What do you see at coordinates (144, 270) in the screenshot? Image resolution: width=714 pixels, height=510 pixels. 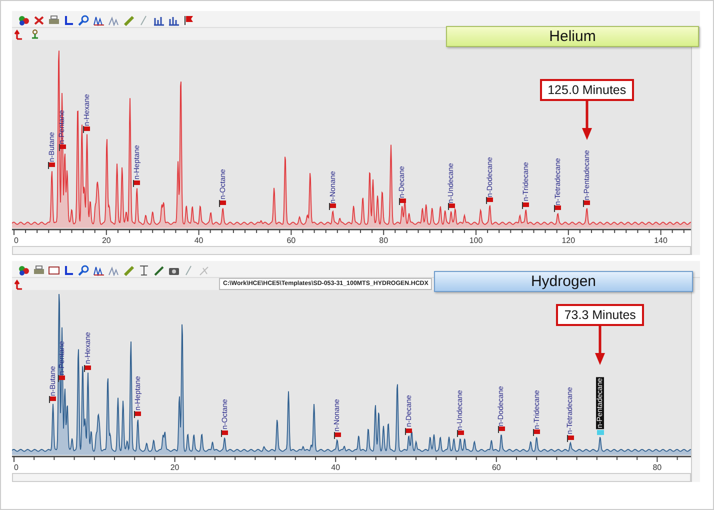 I see `text-cursor-icon` at bounding box center [144, 270].